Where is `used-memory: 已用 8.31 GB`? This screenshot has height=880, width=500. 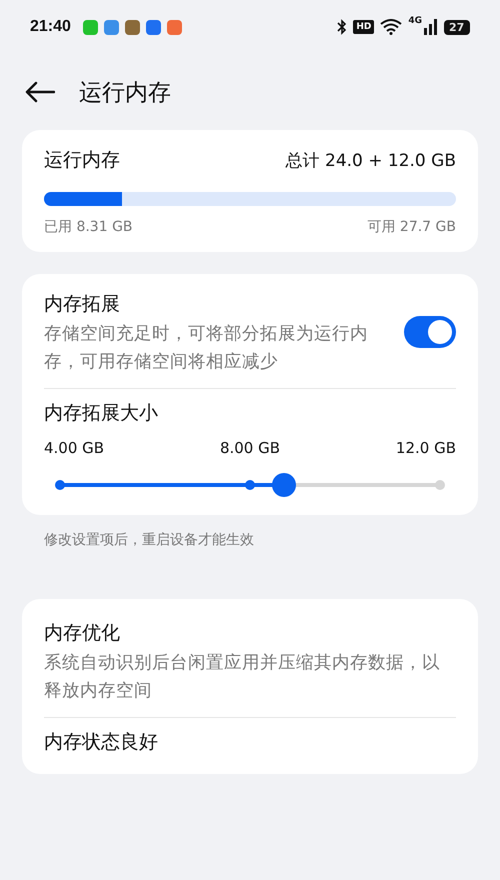 used-memory: 已用 8.31 GB is located at coordinates (88, 227).